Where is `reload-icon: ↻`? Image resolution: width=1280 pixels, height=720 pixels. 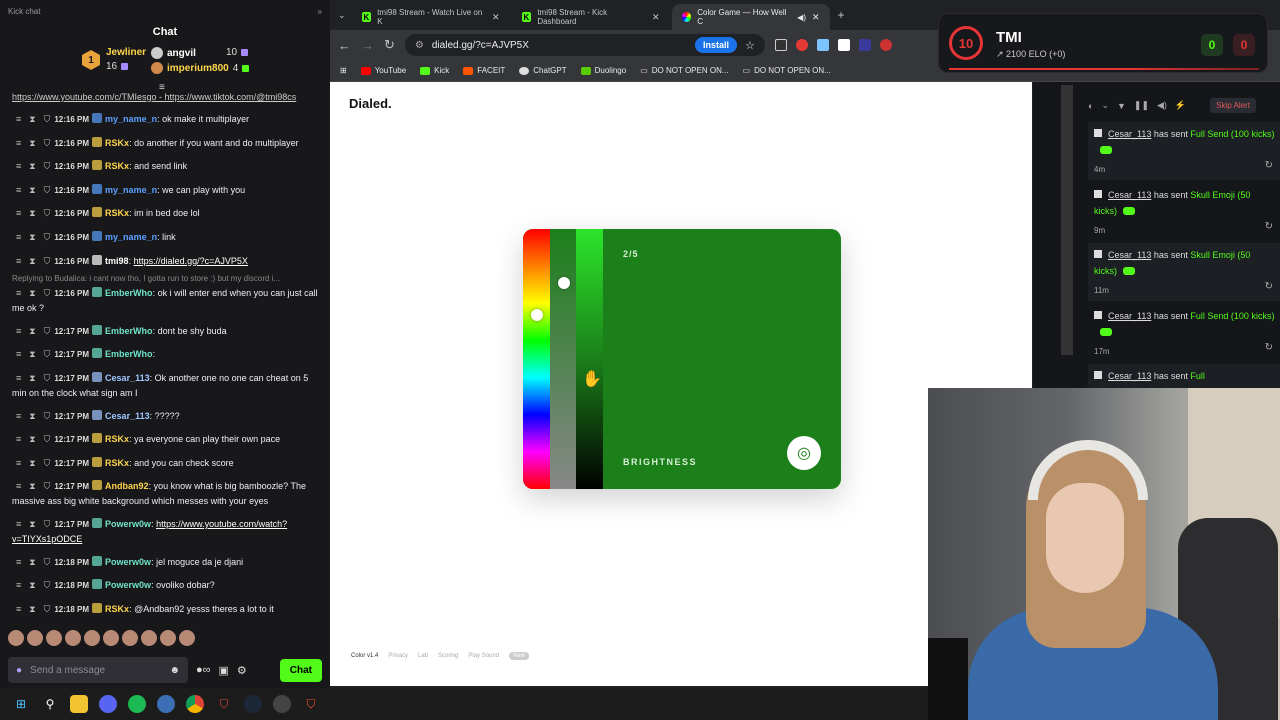 reload-icon: ↻ is located at coordinates (389, 45).